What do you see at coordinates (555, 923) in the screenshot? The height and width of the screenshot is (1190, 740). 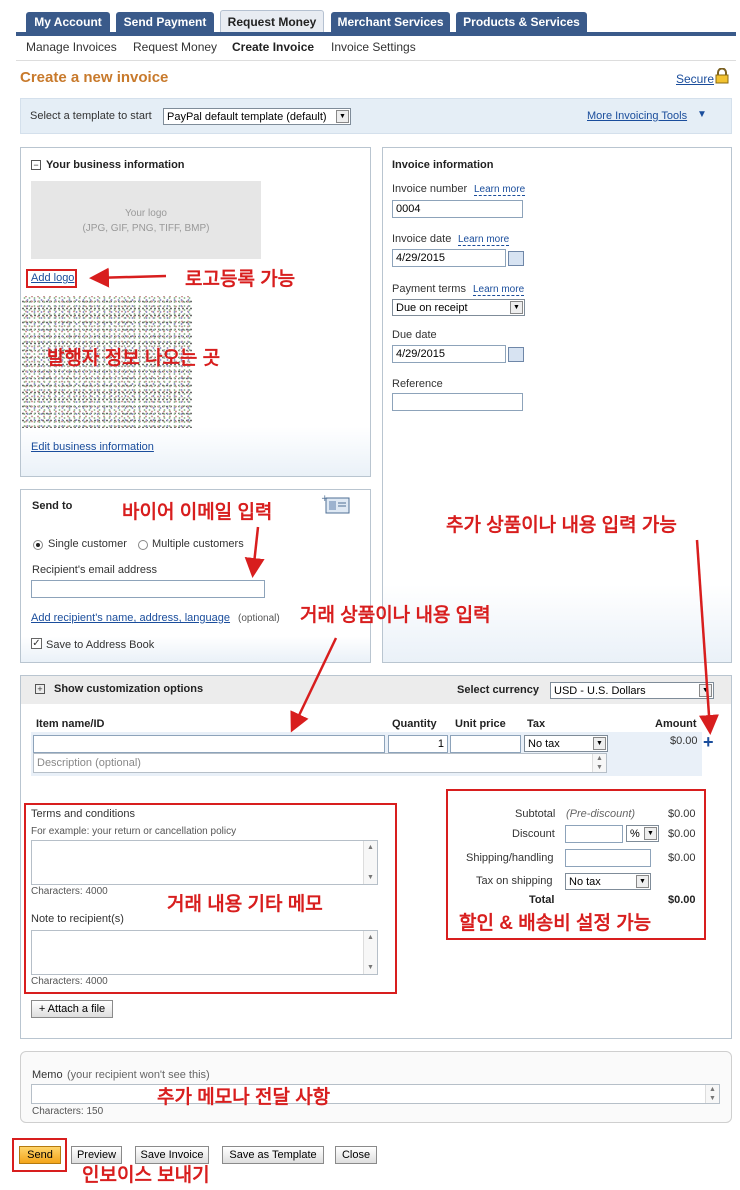 I see `annotation-discount-ship: 할인 & 배송비 설정 가능` at bounding box center [555, 923].